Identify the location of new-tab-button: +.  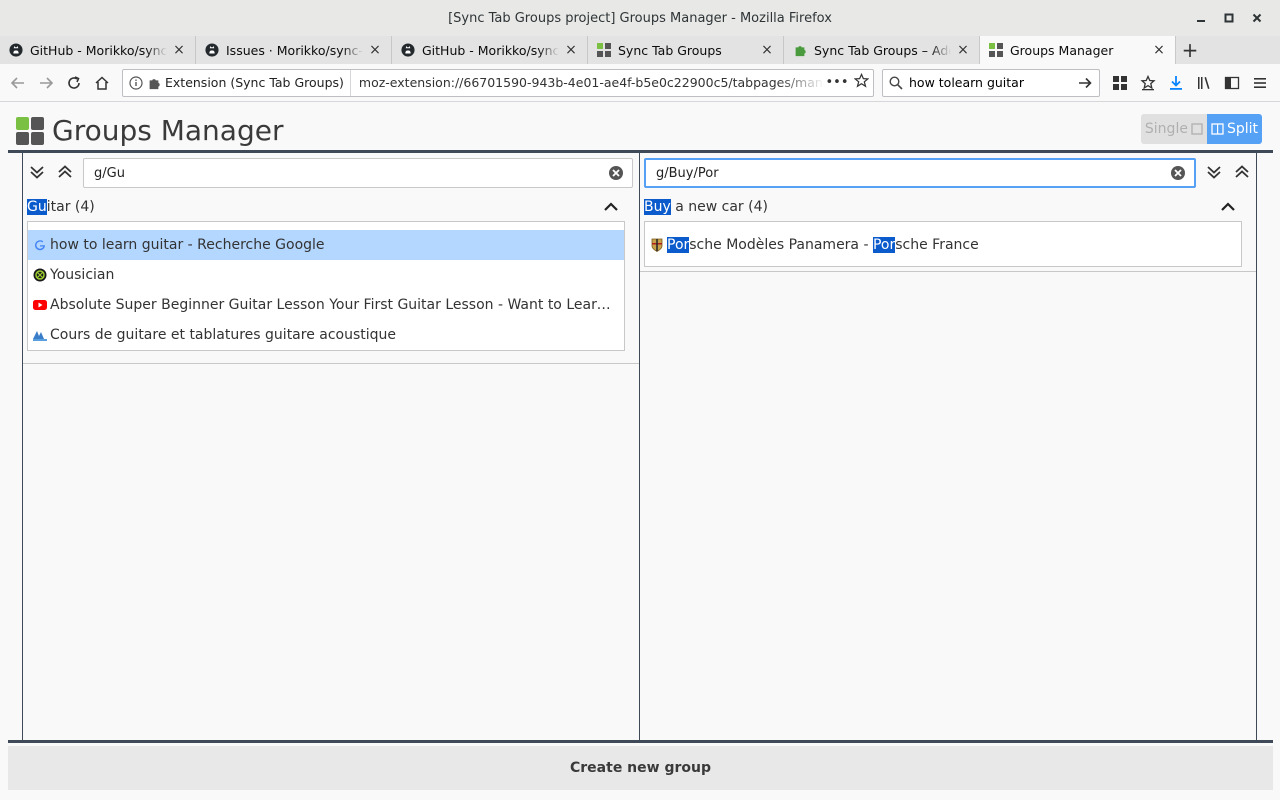
(1190, 50).